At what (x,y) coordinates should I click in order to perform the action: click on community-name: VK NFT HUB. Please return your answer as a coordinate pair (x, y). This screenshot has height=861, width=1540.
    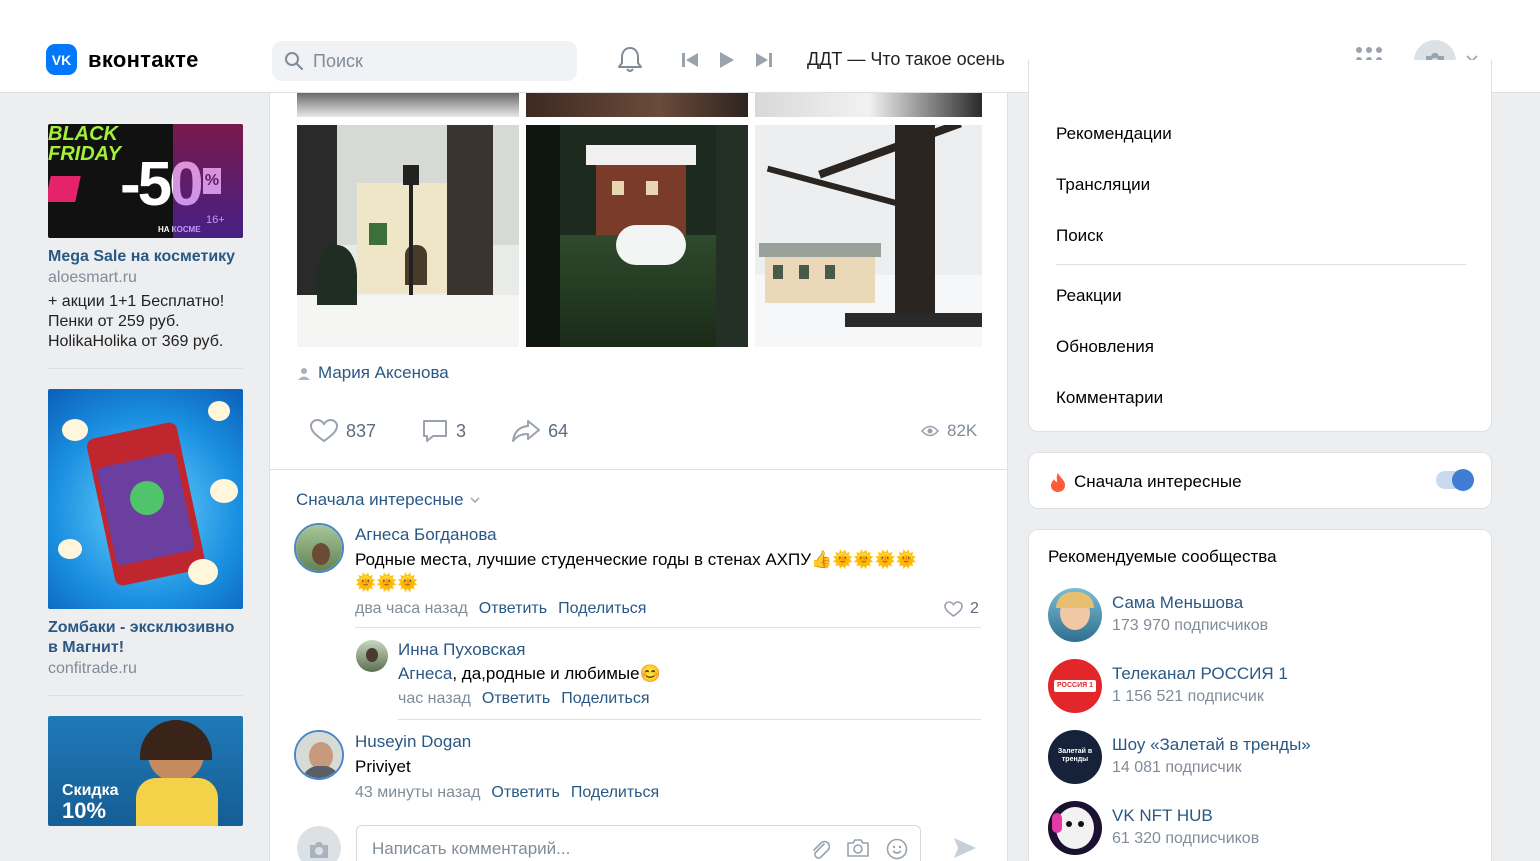
    Looking at the image, I should click on (1185, 816).